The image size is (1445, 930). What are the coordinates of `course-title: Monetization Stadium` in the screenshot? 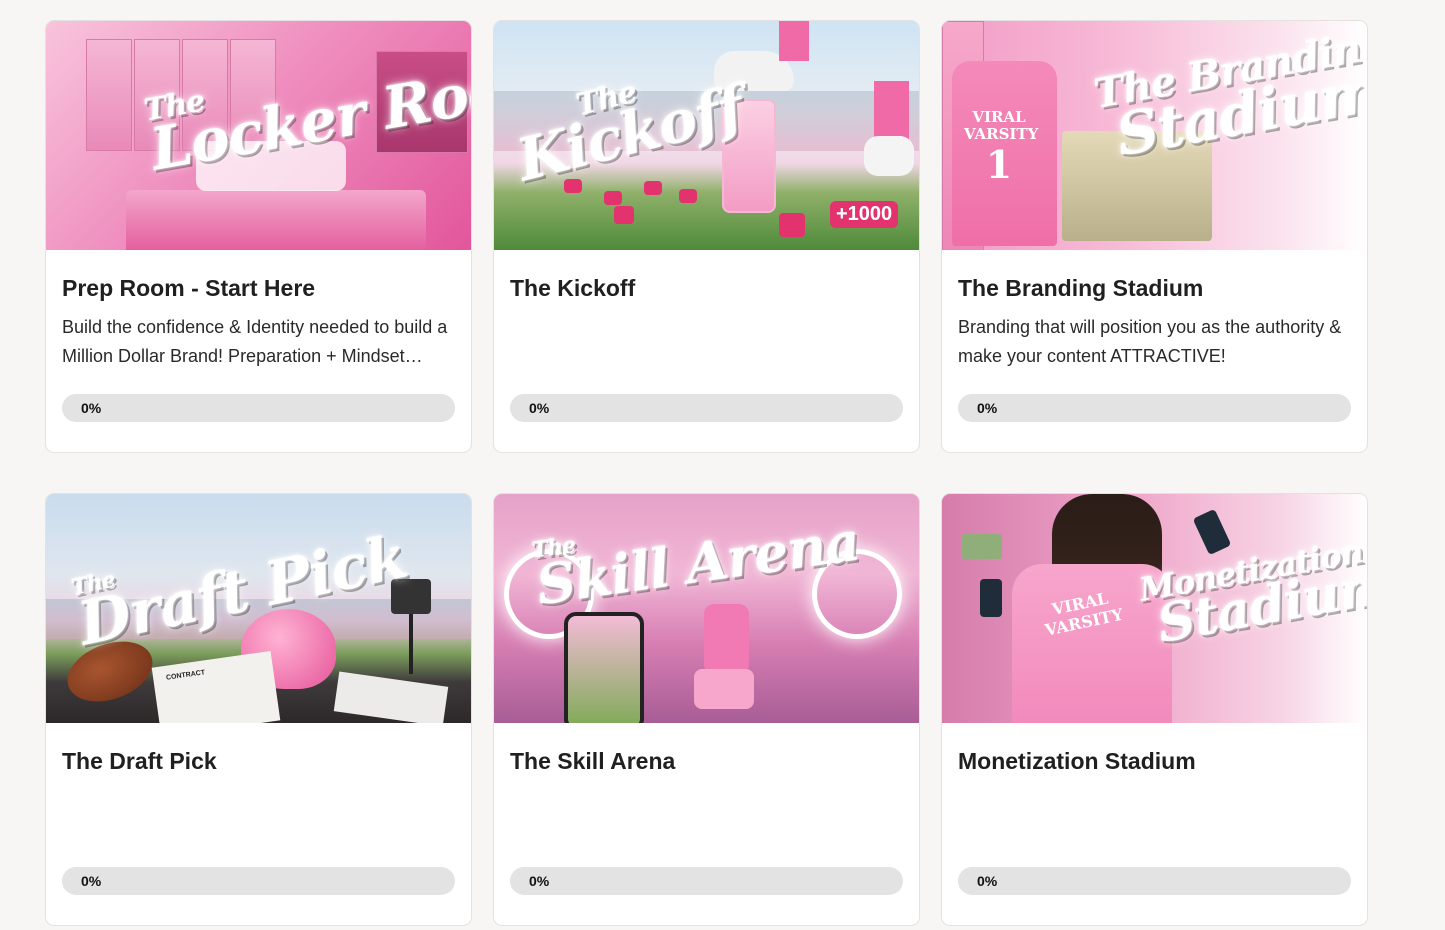 It's located at (1077, 761).